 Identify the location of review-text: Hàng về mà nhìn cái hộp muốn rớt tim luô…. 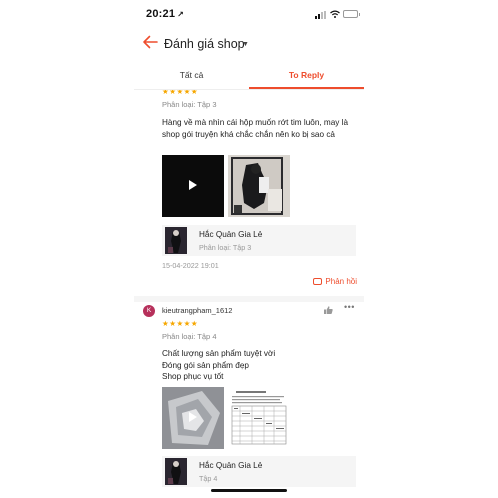
(255, 128).